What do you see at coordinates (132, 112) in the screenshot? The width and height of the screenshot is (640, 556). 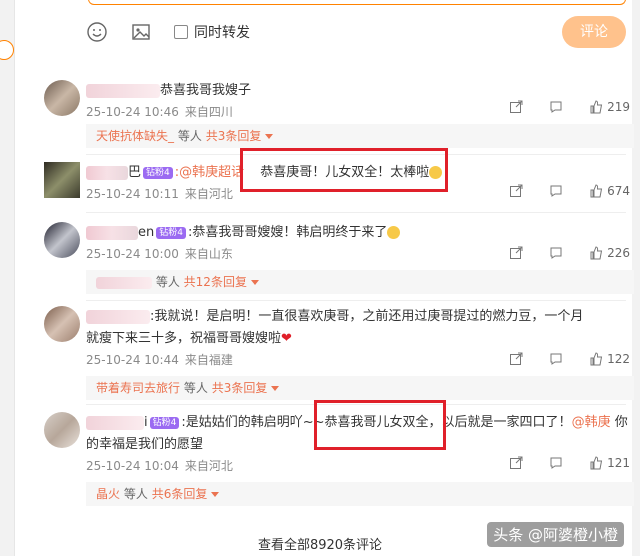 I see `comment-time: 25-10-24 10:46` at bounding box center [132, 112].